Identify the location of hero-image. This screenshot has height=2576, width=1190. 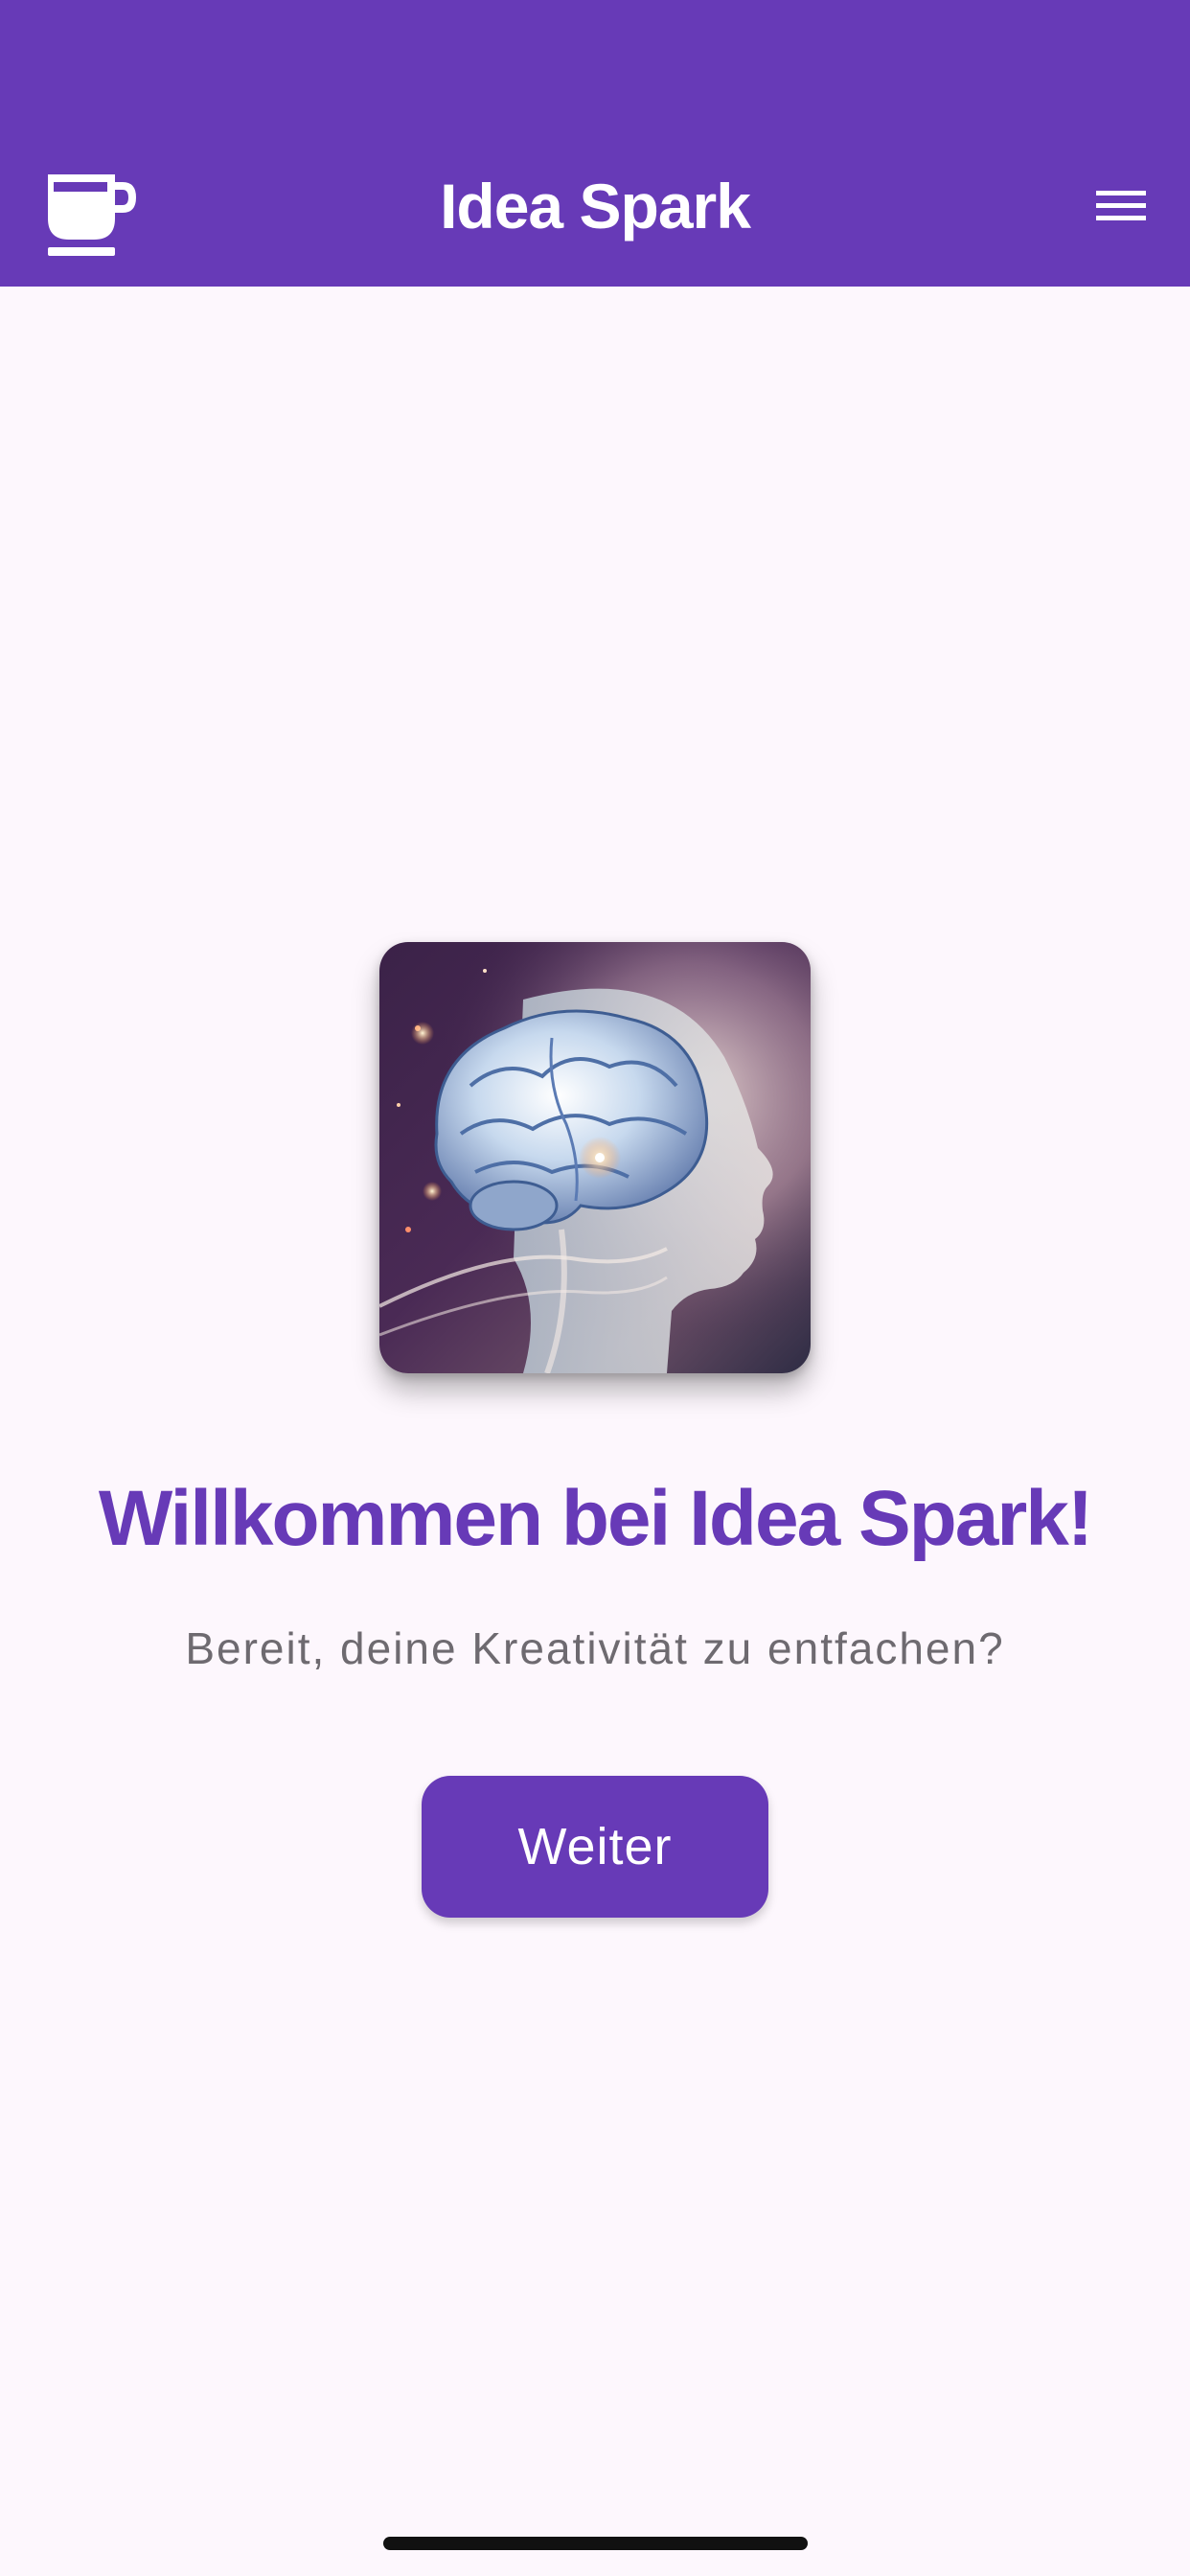
(595, 1157).